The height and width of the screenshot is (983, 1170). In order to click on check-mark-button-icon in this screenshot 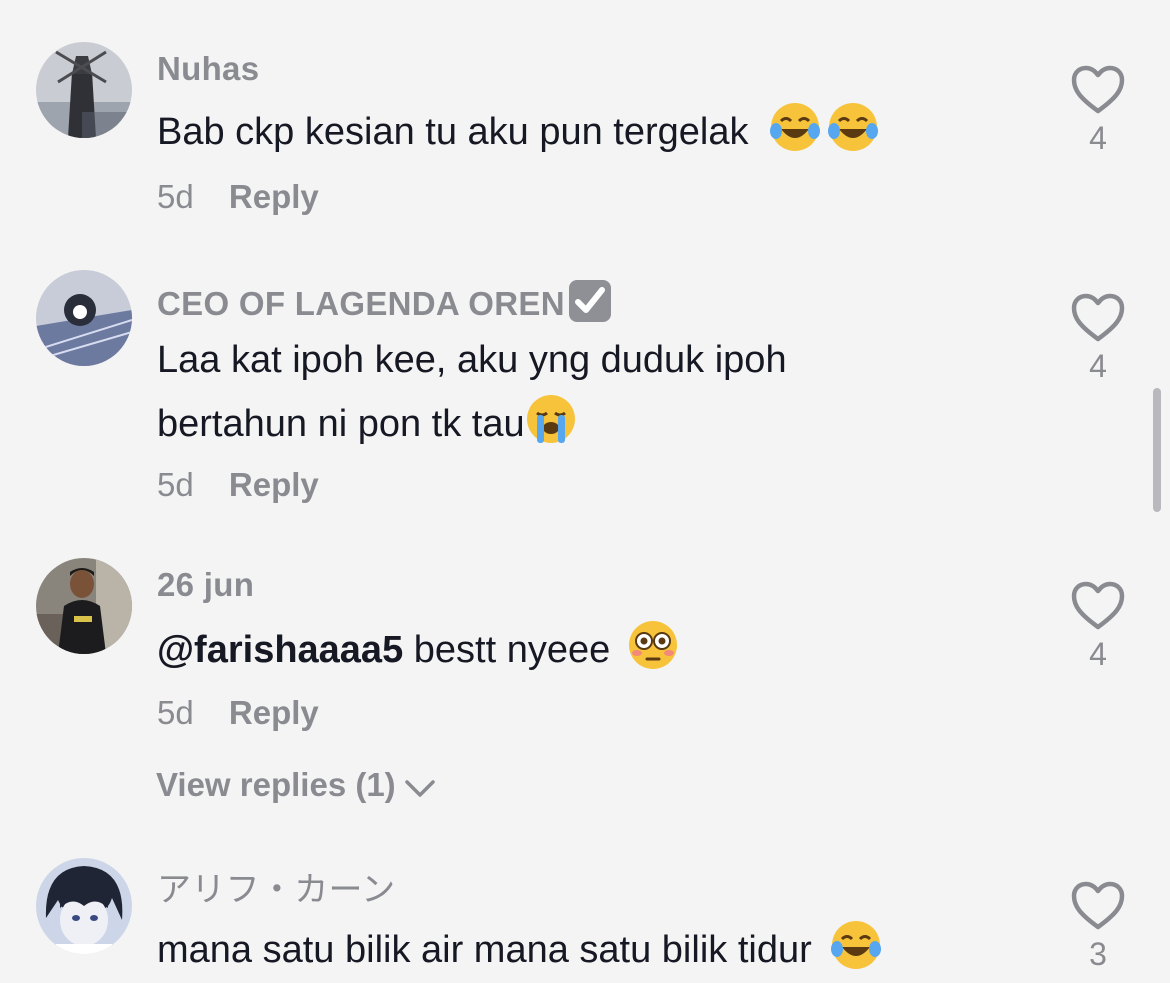, I will do `click(590, 301)`.